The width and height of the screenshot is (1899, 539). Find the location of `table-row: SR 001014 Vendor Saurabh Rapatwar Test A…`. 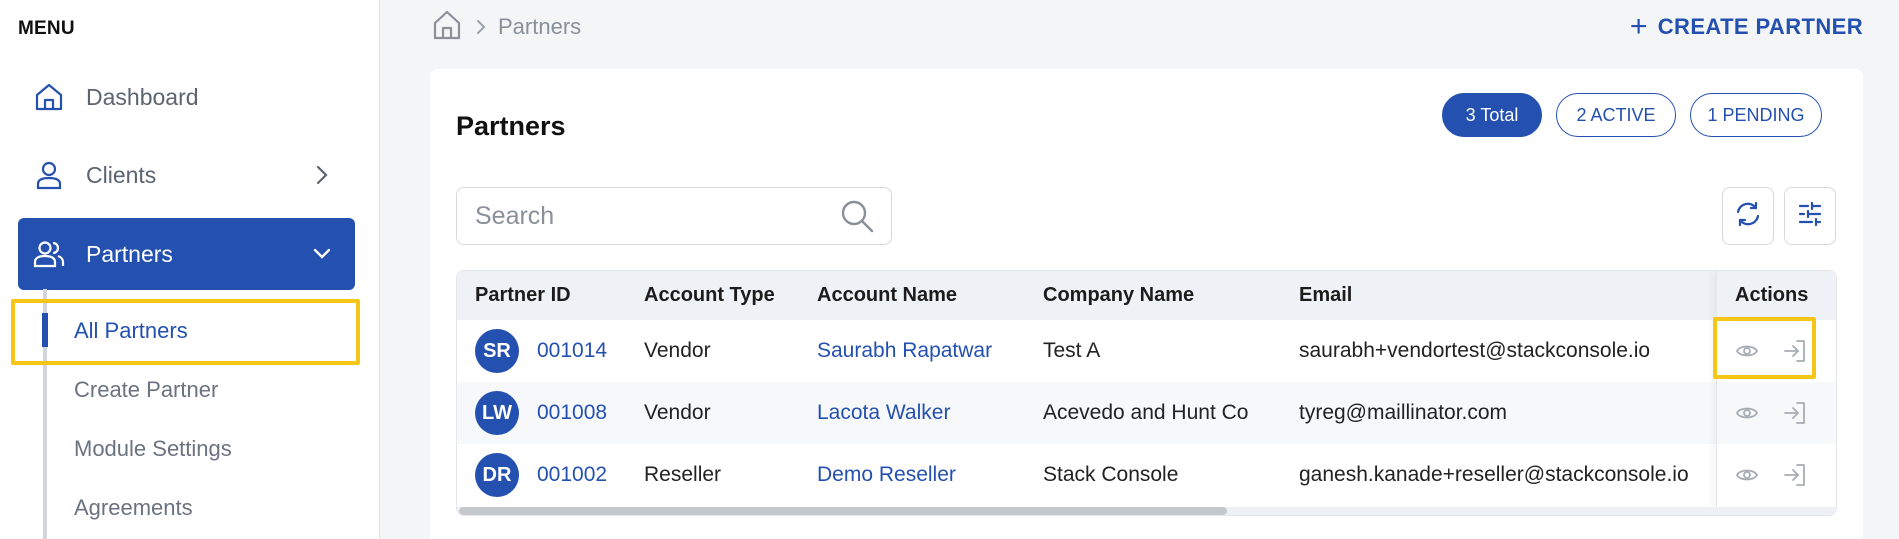

table-row: SR 001014 Vendor Saurabh Rapatwar Test A… is located at coordinates (1146, 351).